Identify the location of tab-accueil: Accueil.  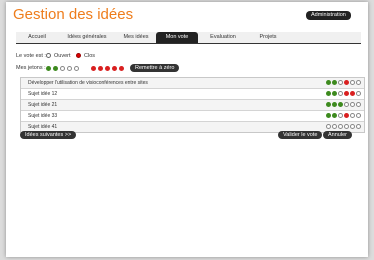
(37, 37).